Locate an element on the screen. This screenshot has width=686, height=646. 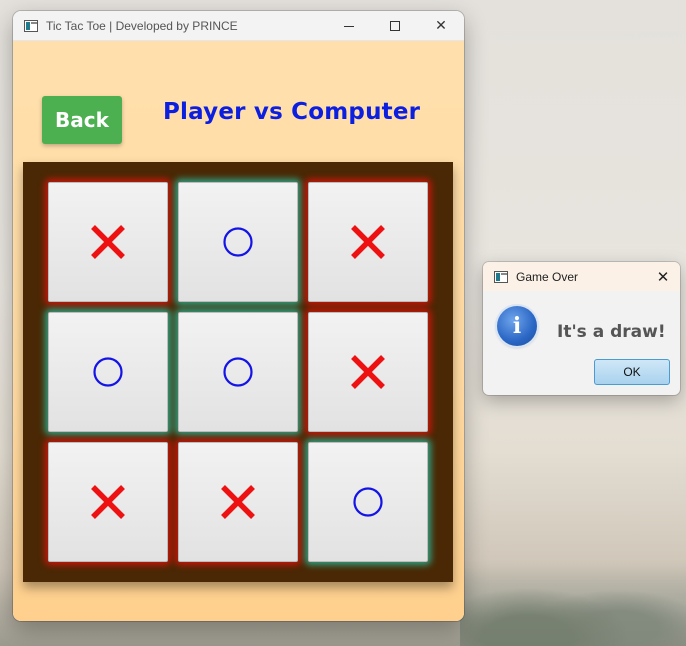
info-icon: i is located at coordinates (517, 326).